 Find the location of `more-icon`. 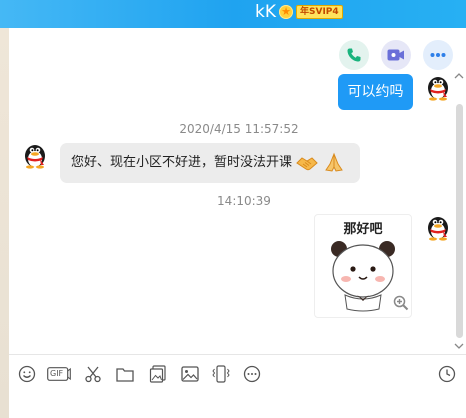

more-icon is located at coordinates (252, 374).